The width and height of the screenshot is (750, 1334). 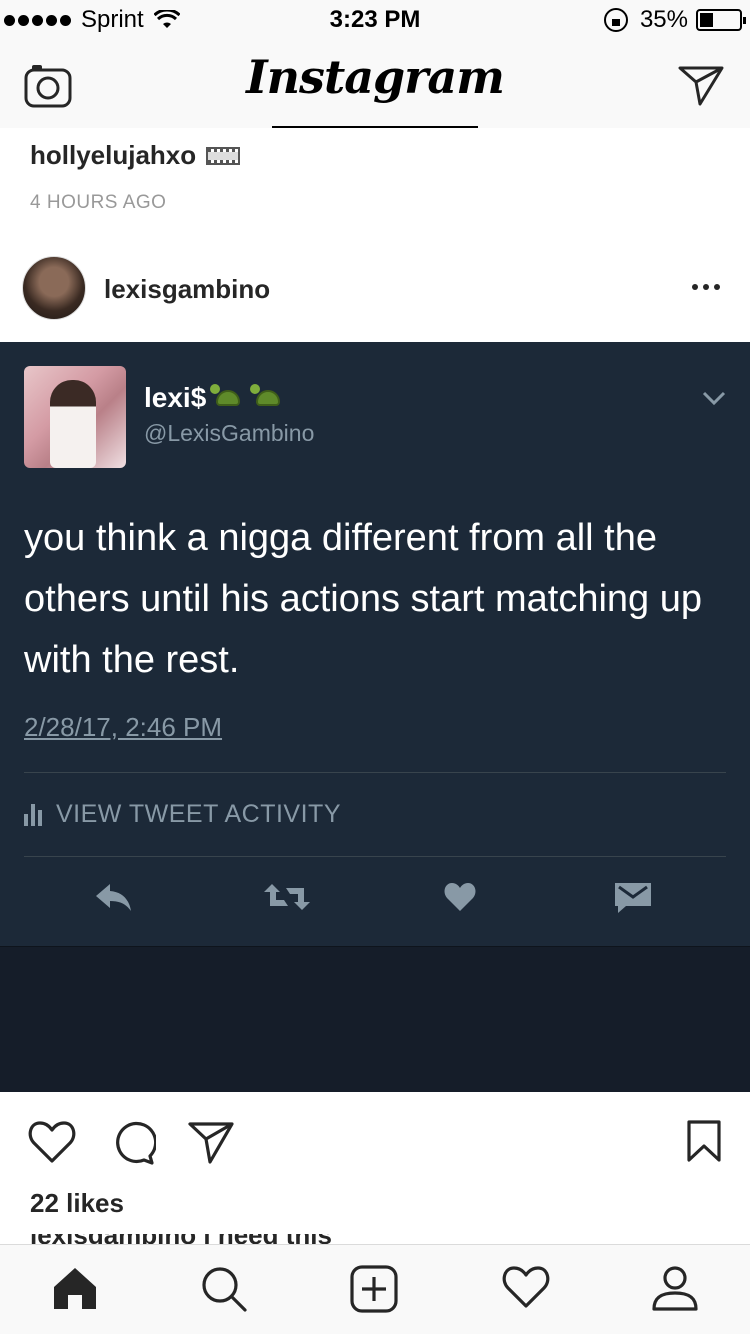 What do you see at coordinates (706, 287) in the screenshot?
I see `more-dots-icon` at bounding box center [706, 287].